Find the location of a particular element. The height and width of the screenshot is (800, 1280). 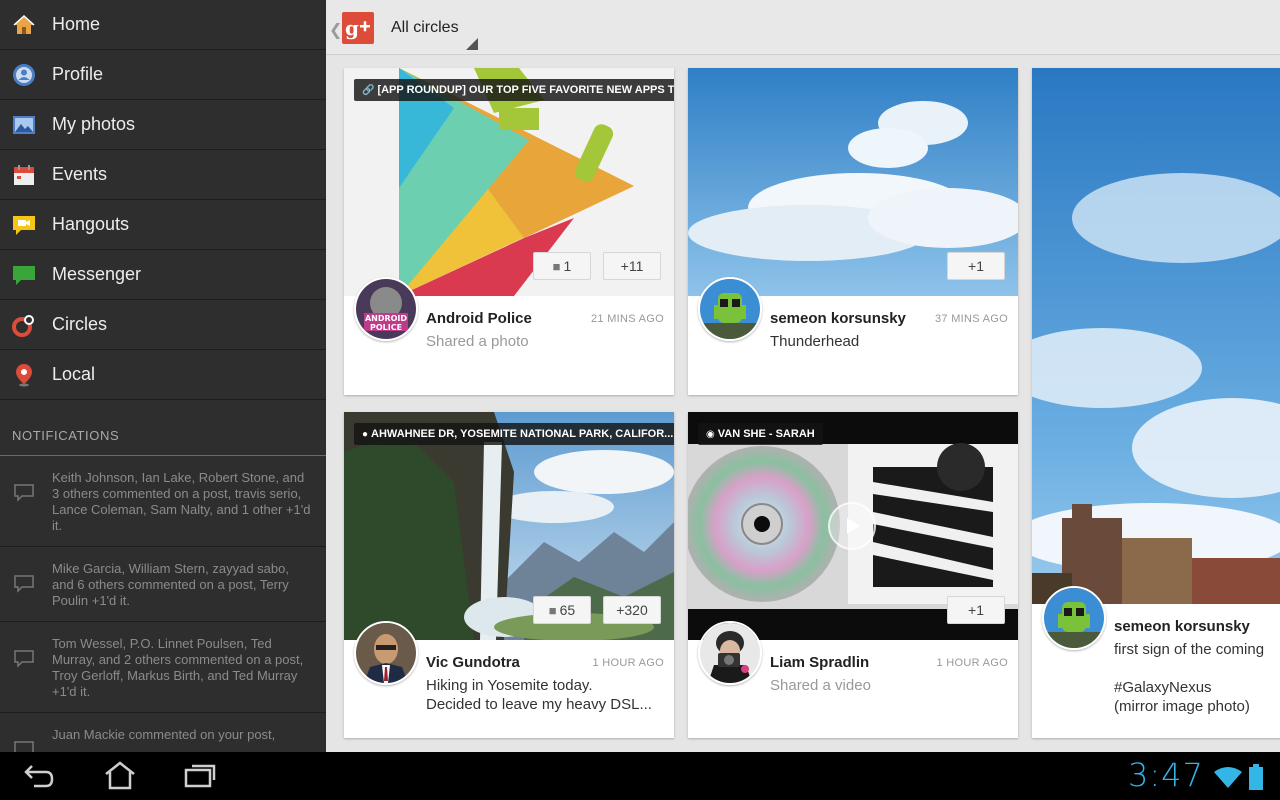

status-clock: 3:47 is located at coordinates (1166, 775).